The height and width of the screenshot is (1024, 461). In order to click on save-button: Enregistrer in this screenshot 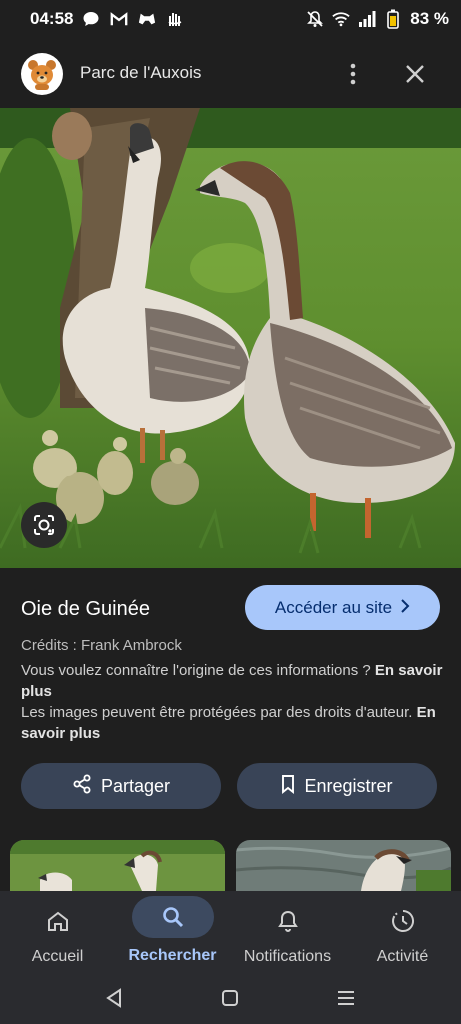, I will do `click(337, 786)`.